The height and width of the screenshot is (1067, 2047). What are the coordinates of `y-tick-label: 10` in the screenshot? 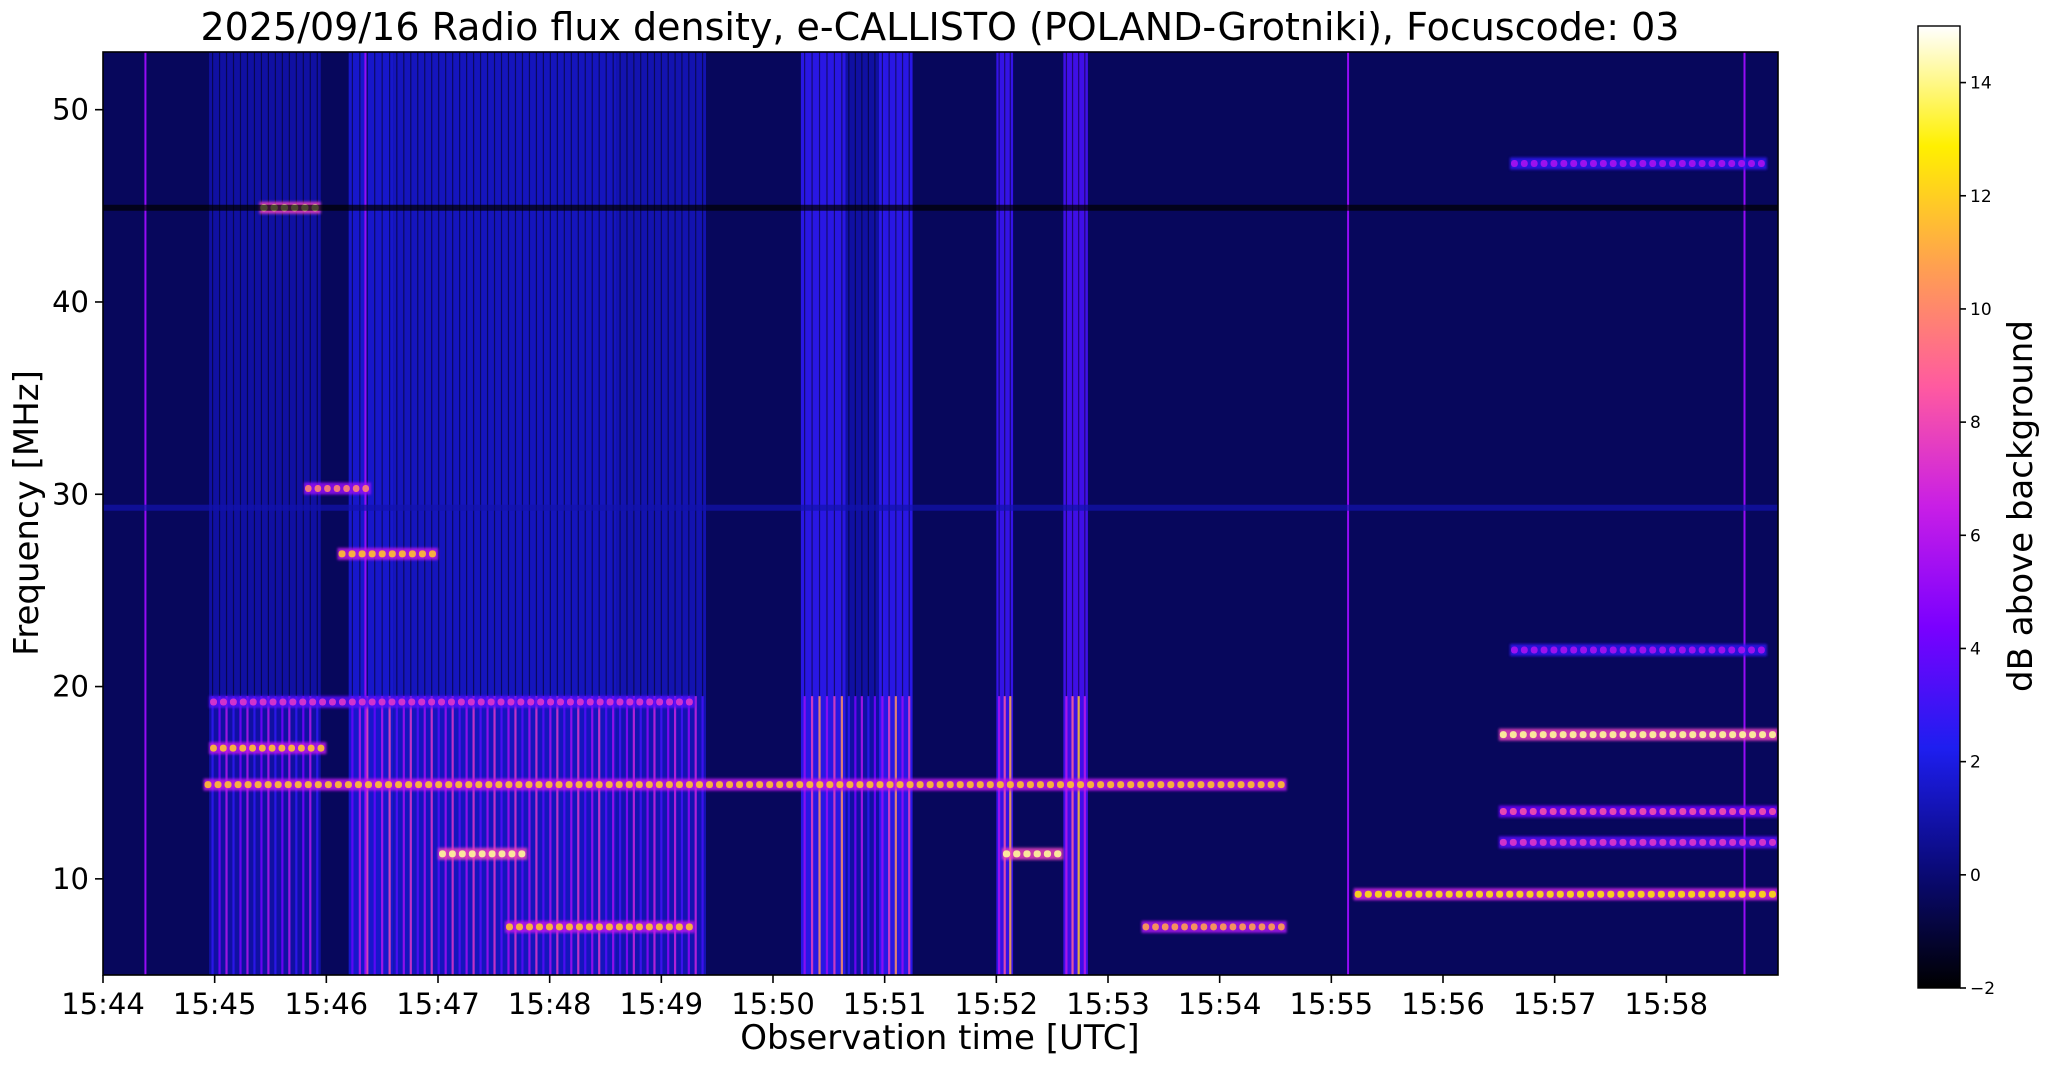 It's located at (70, 879).